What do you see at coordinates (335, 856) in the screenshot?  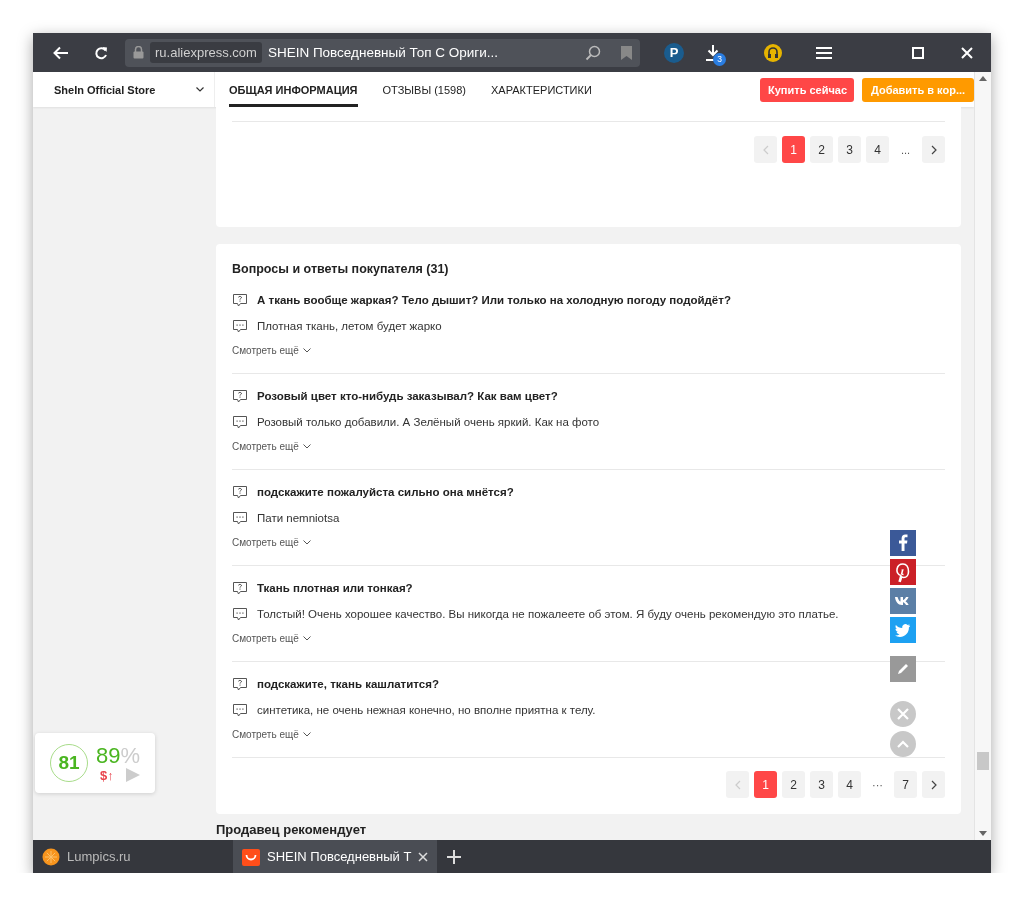 I see `browser-tab: SHEIN Повседневный Т` at bounding box center [335, 856].